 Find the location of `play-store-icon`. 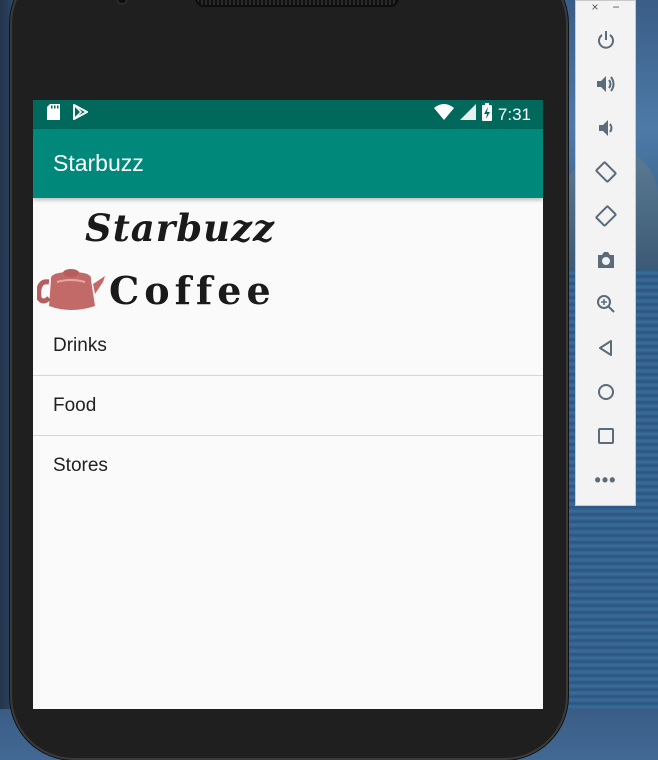

play-store-icon is located at coordinates (80, 114).